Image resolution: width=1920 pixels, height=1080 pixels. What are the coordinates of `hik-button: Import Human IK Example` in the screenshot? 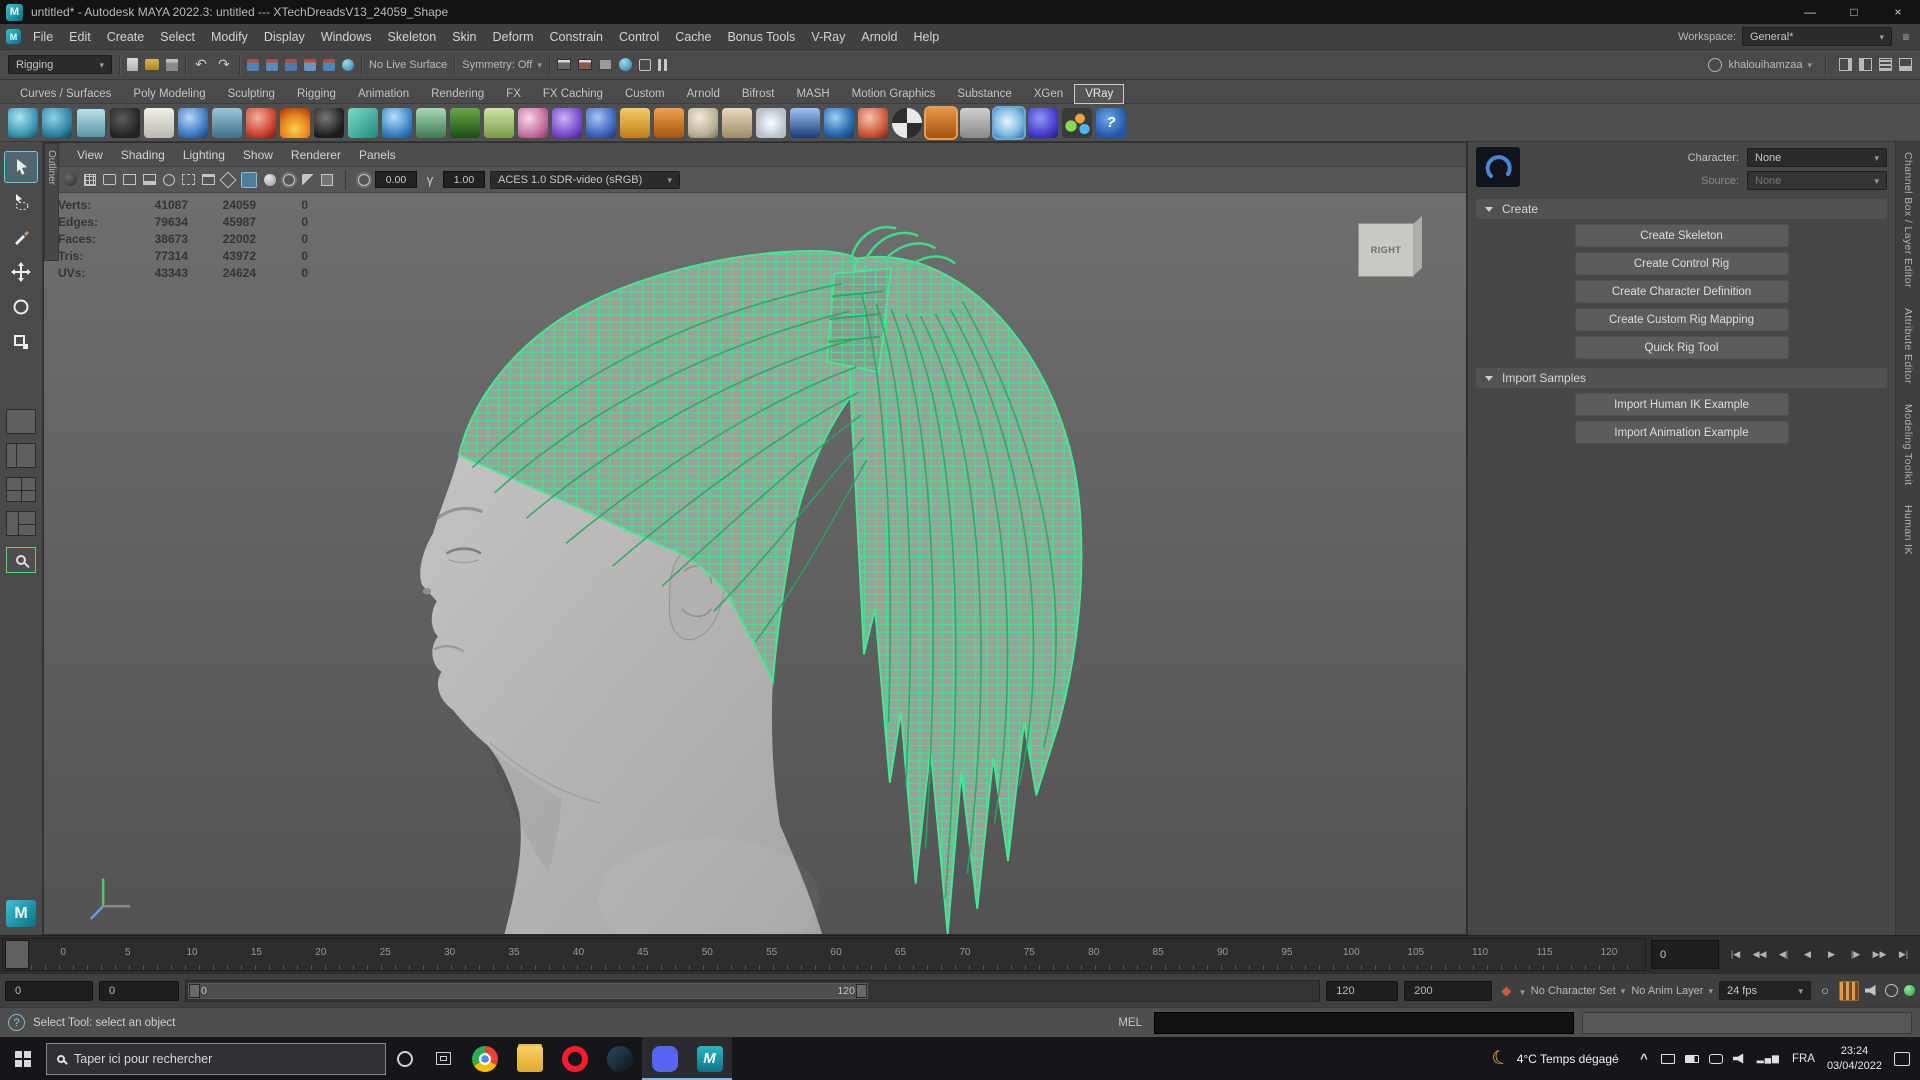 It's located at (1681, 404).